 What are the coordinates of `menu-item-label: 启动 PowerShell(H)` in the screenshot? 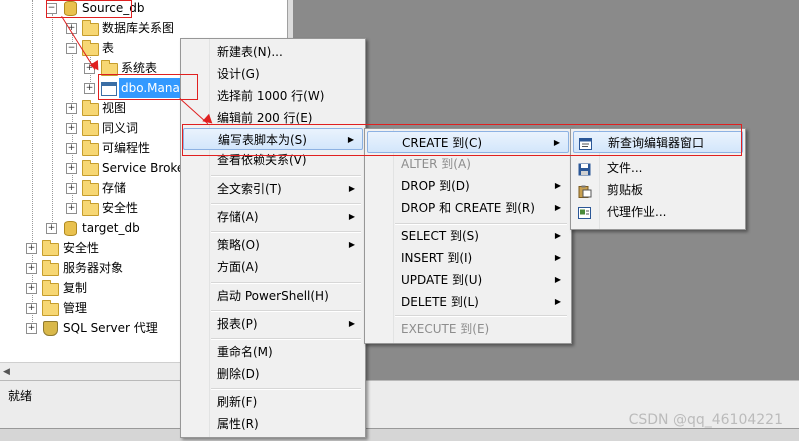 It's located at (273, 296).